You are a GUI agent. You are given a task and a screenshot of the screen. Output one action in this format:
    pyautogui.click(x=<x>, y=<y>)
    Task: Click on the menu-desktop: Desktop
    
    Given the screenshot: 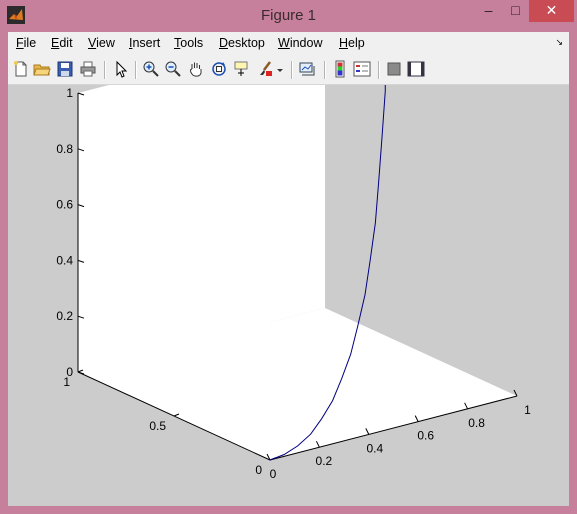 What is the action you would take?
    pyautogui.click(x=242, y=43)
    